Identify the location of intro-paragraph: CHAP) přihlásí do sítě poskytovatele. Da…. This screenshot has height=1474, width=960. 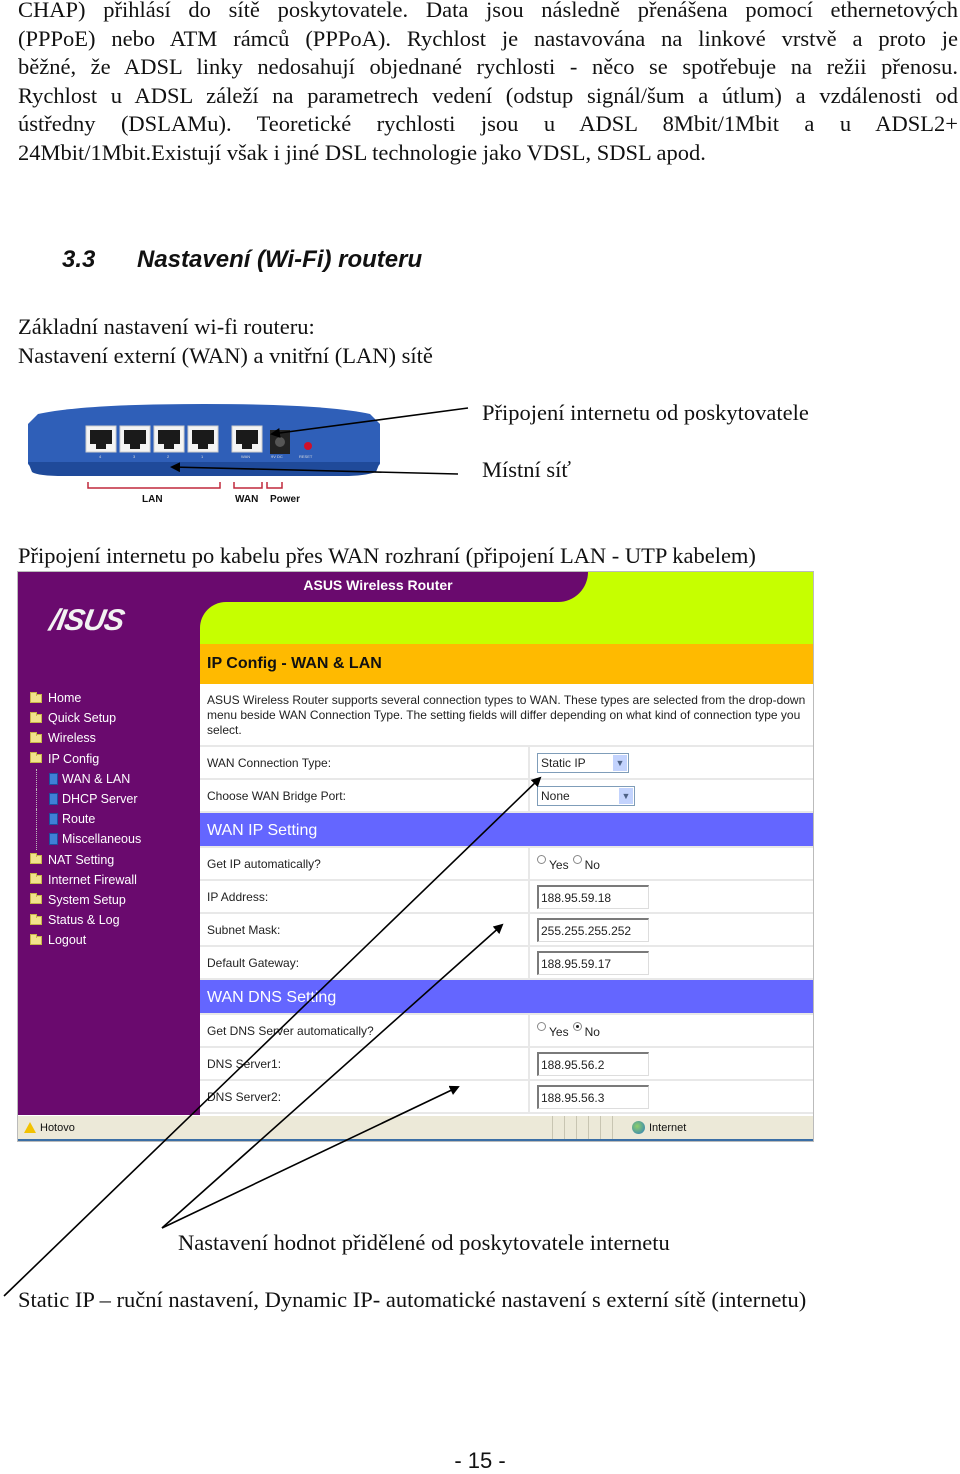
(488, 84).